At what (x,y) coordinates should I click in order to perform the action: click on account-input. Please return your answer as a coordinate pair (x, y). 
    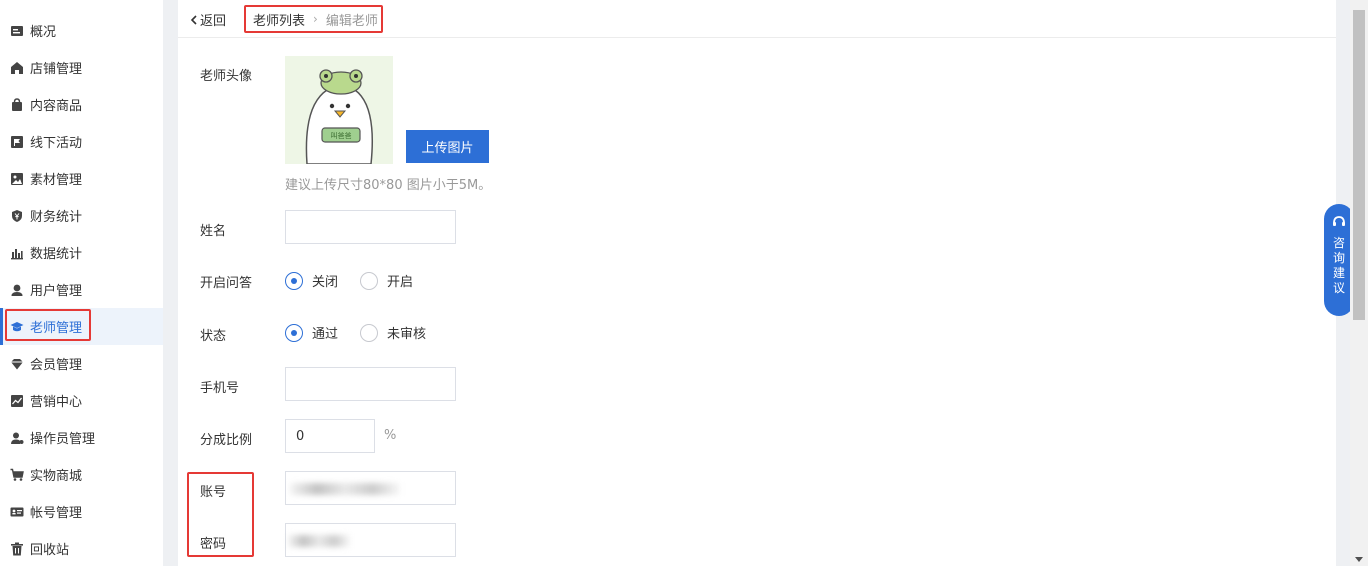
    Looking at the image, I should click on (370, 488).